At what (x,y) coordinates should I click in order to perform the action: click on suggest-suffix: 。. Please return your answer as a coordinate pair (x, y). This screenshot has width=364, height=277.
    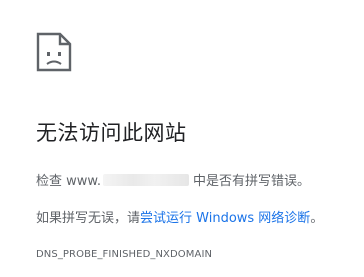
    Looking at the image, I should click on (317, 218).